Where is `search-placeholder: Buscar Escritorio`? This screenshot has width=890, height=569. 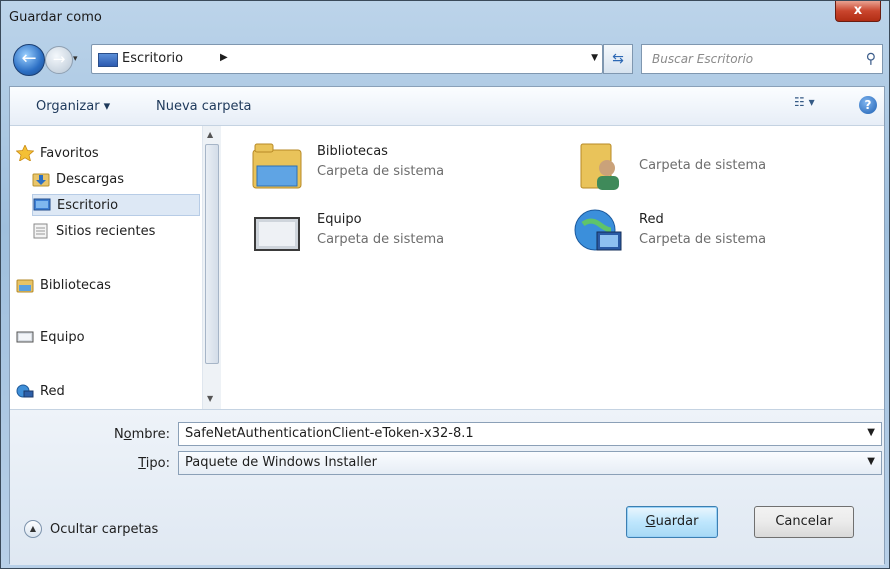
search-placeholder: Buscar Escritorio is located at coordinates (703, 59).